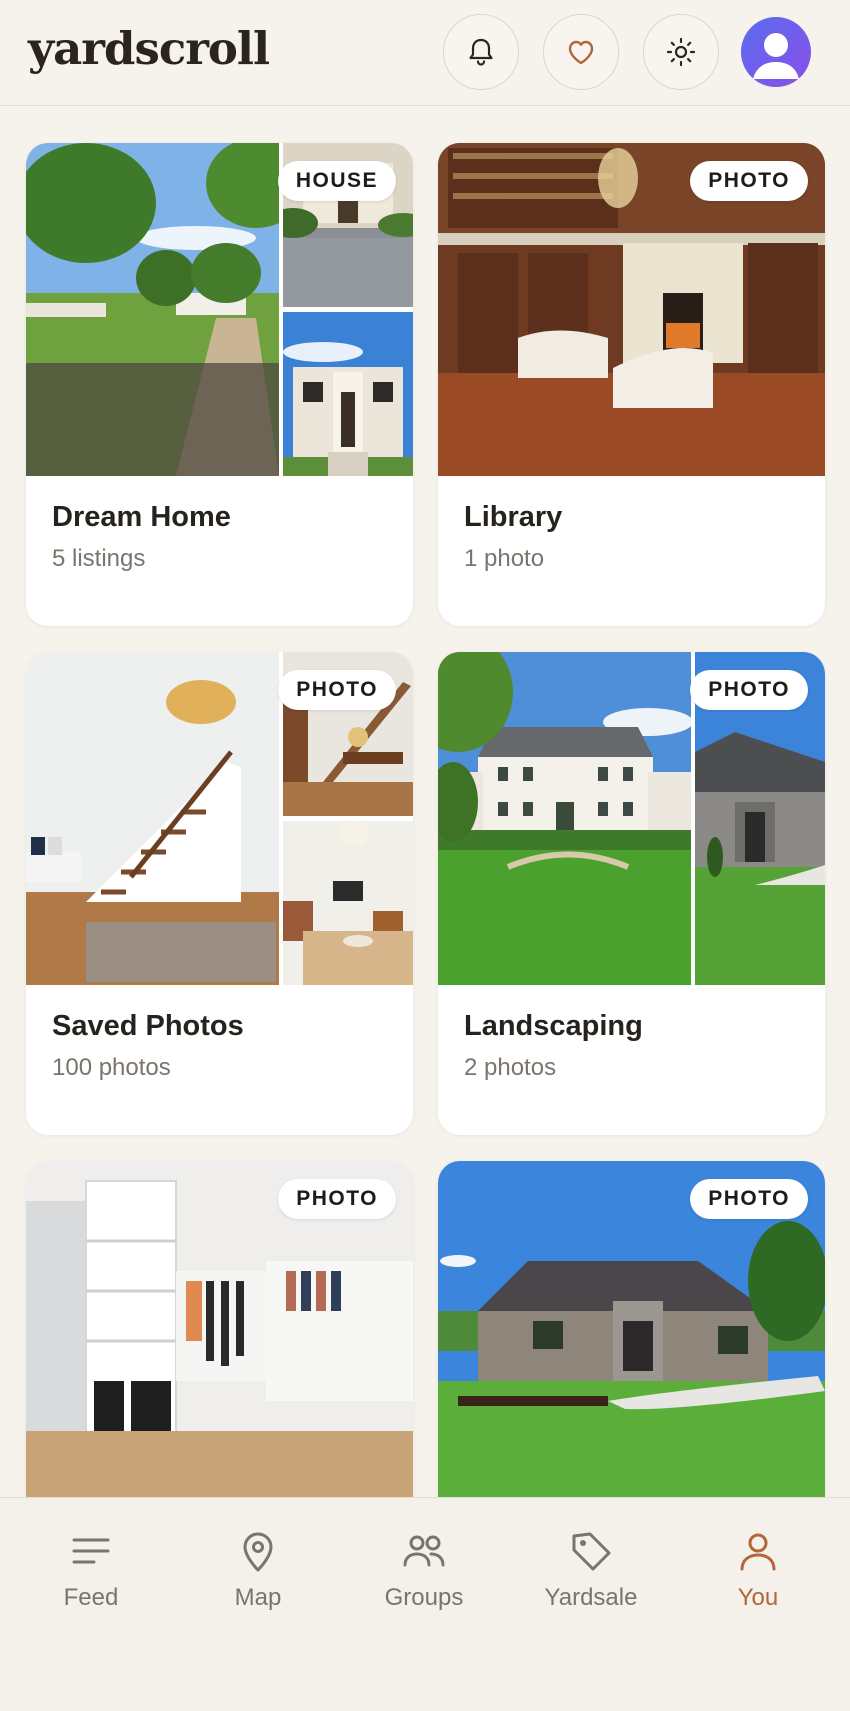  I want to click on collection-type-badge: HOUSE, so click(336, 181).